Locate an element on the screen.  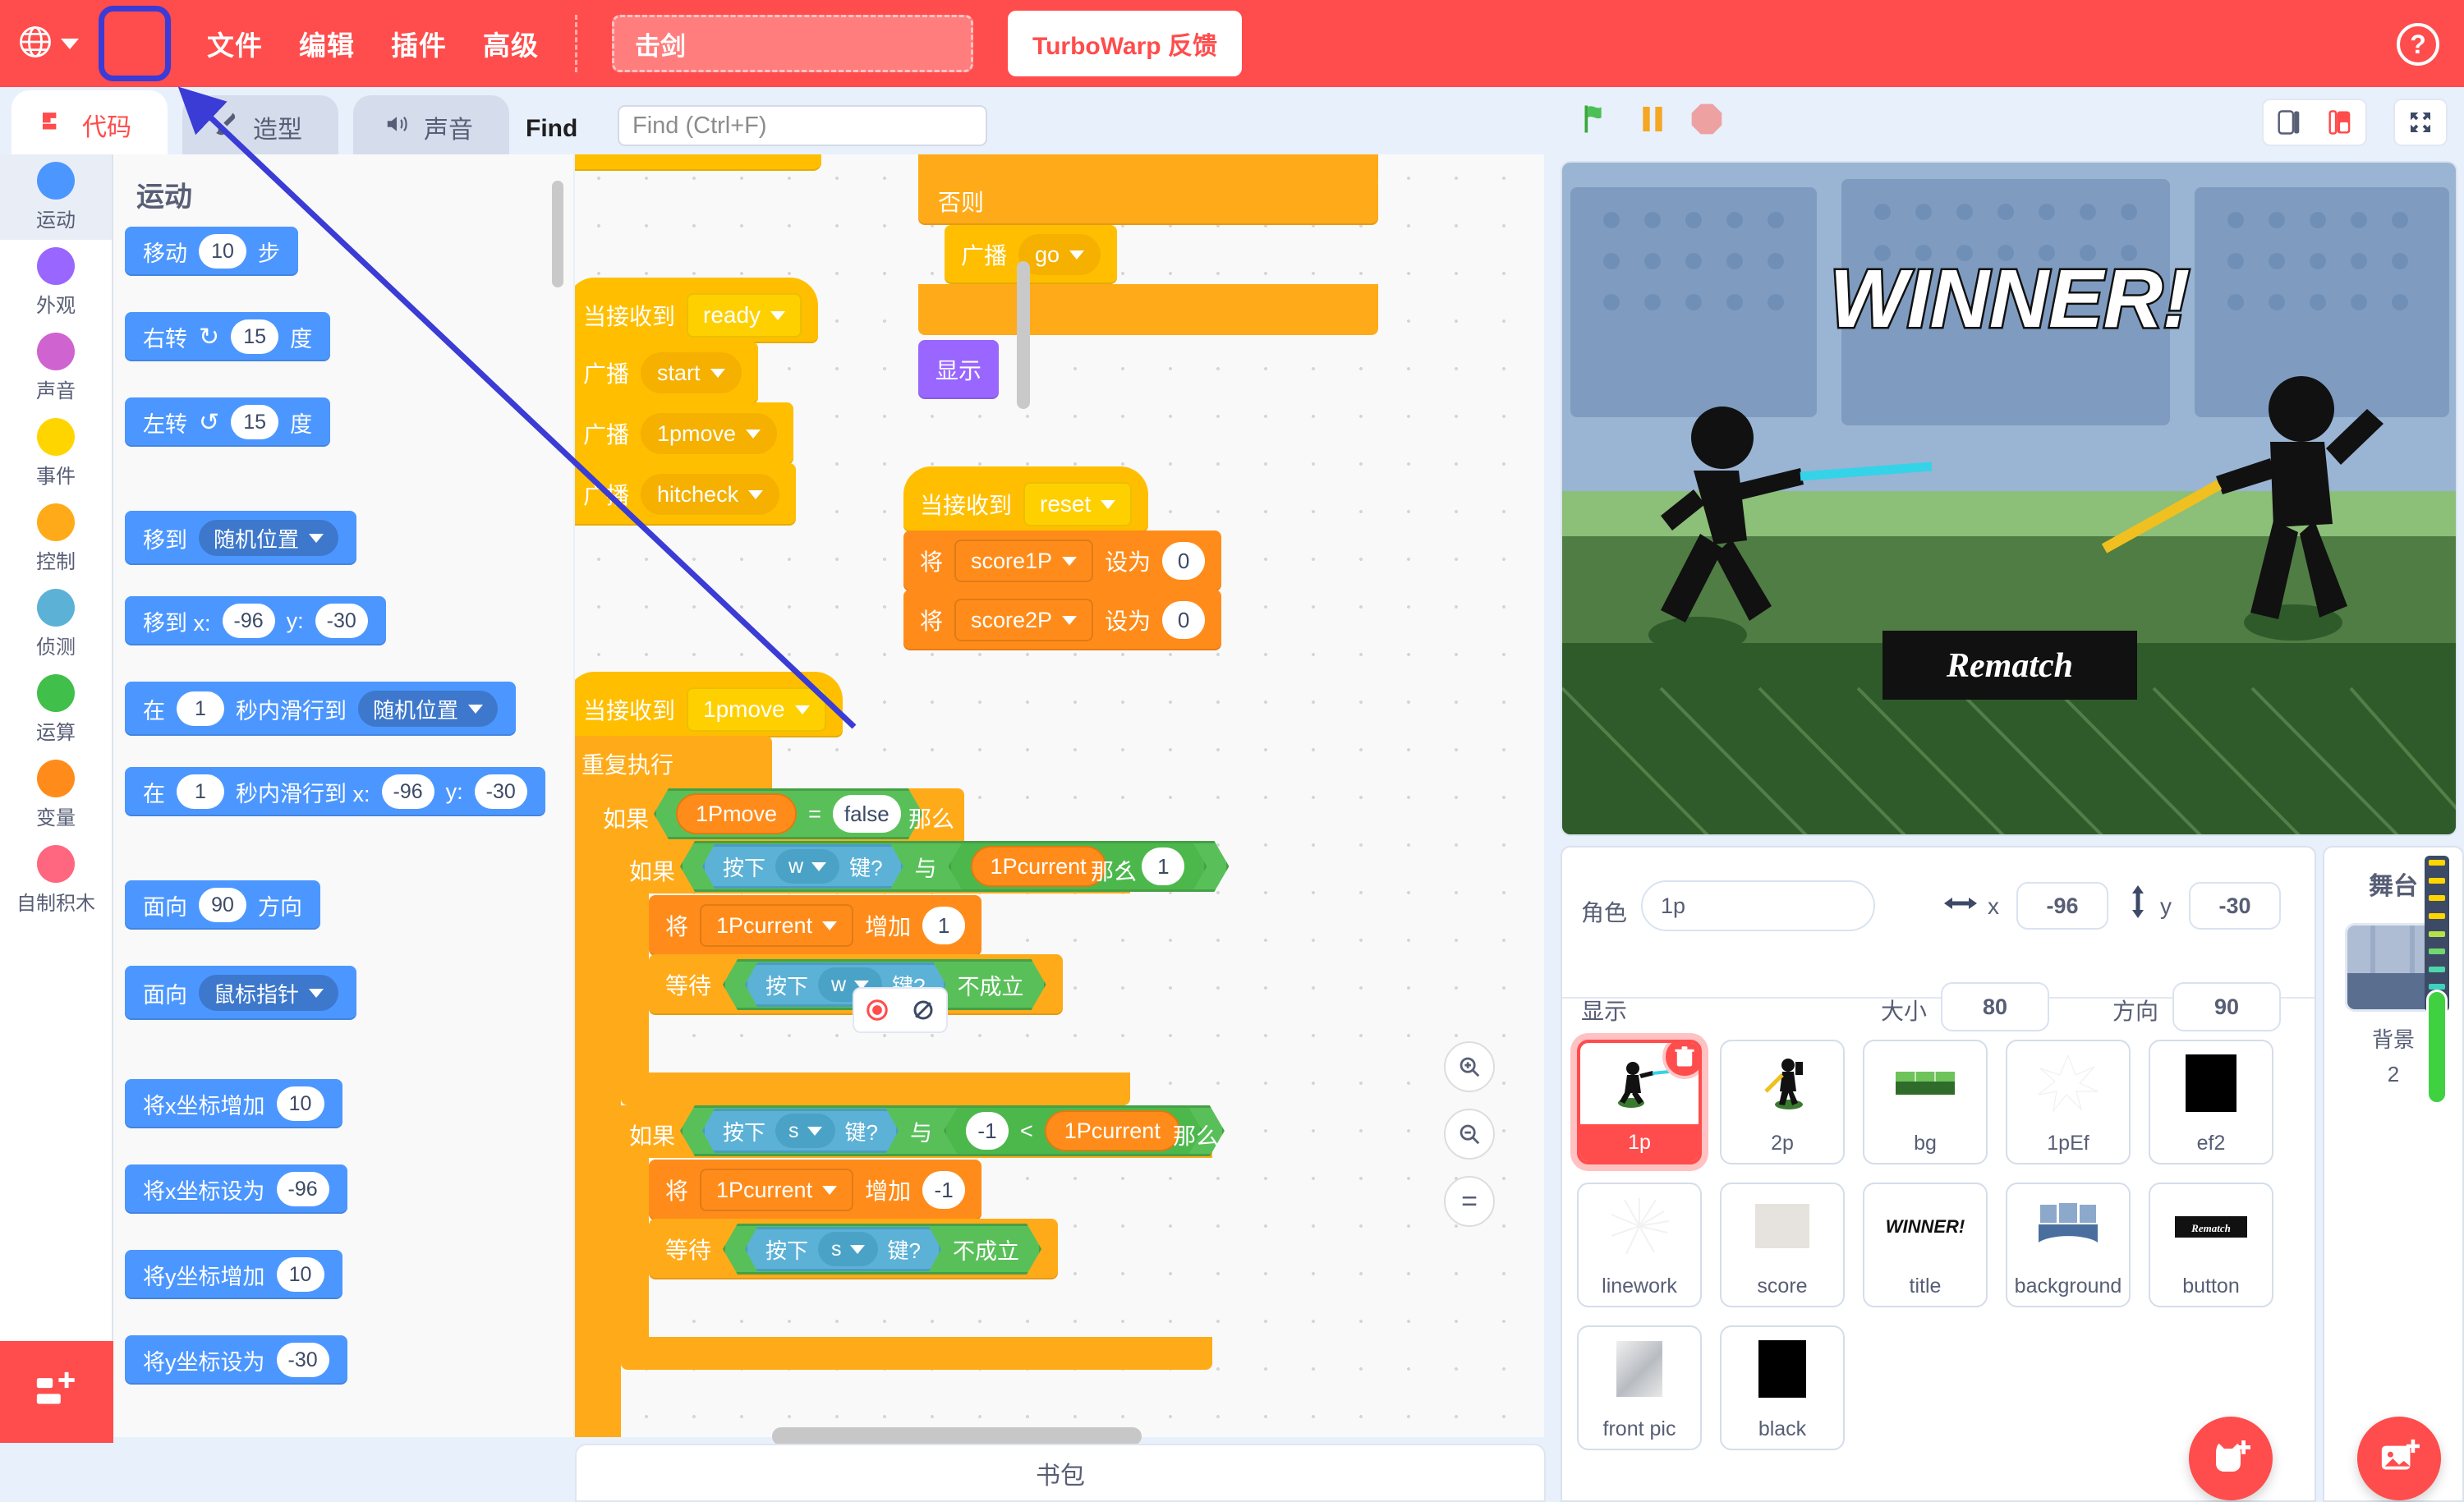
palette-block-change-x-by: 将x坐标增加 10 is located at coordinates (233, 1103).